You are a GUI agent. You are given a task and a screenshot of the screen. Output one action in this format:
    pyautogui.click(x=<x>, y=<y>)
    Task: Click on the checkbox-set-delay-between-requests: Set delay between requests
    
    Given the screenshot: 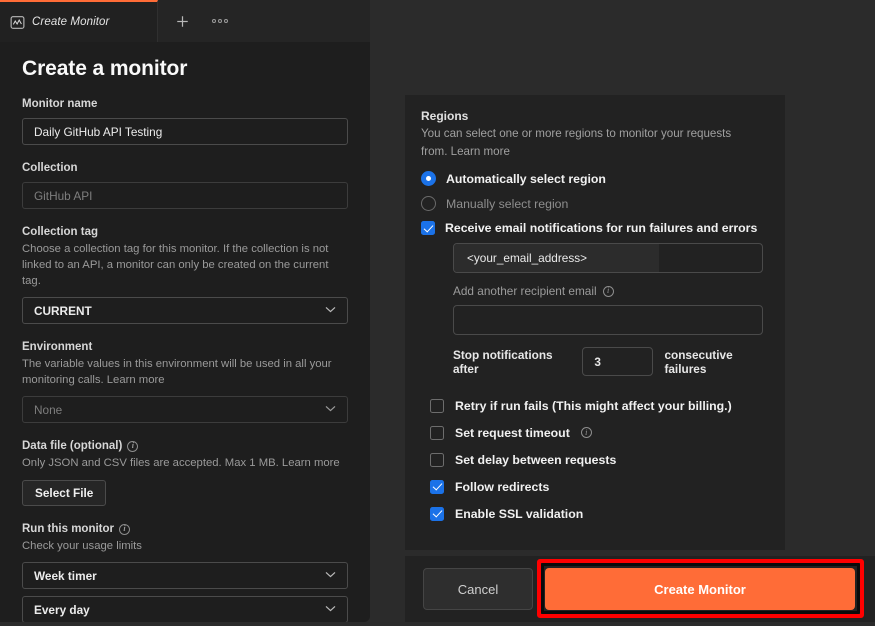 What is the action you would take?
    pyautogui.click(x=599, y=459)
    